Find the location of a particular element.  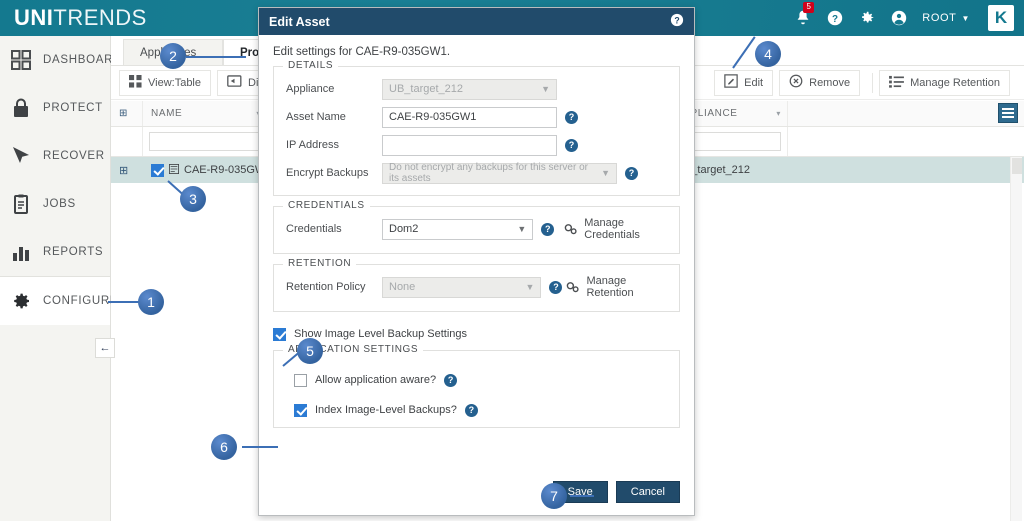

scrollbar-thumb is located at coordinates (1016, 166).